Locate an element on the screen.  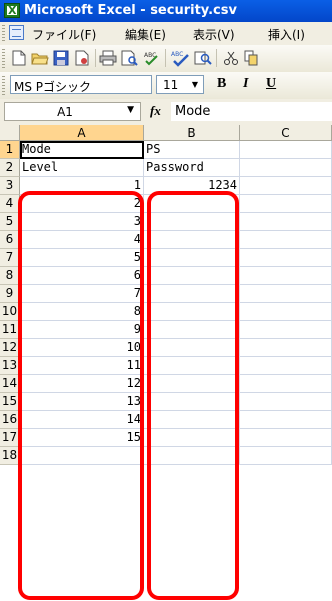
cut-icon is located at coordinates (231, 58).